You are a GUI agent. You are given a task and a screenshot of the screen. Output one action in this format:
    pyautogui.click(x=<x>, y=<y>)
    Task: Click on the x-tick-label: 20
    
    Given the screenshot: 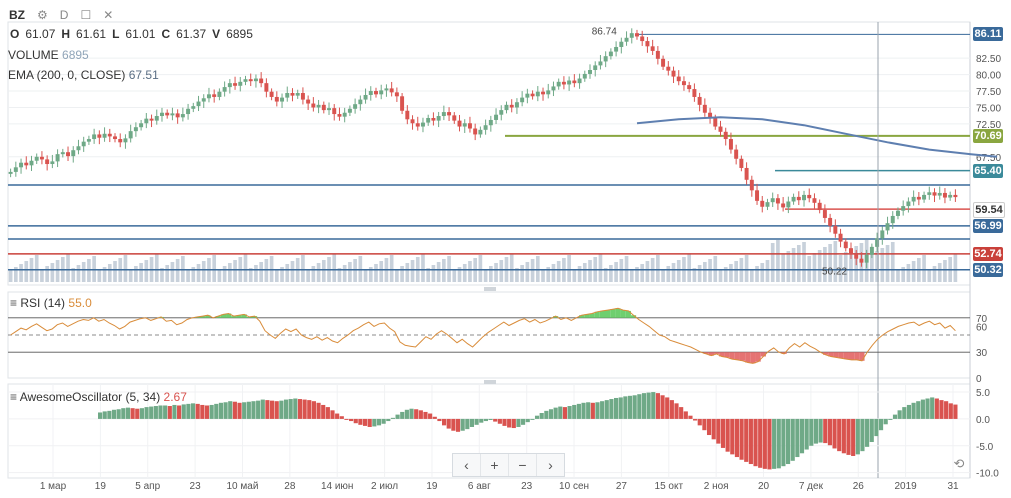 What is the action you would take?
    pyautogui.click(x=764, y=486)
    